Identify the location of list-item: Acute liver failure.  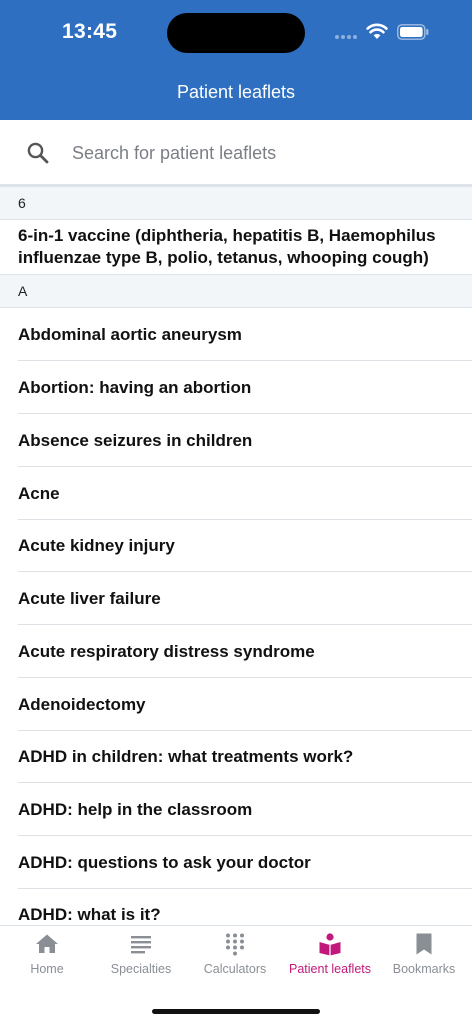
(236, 598).